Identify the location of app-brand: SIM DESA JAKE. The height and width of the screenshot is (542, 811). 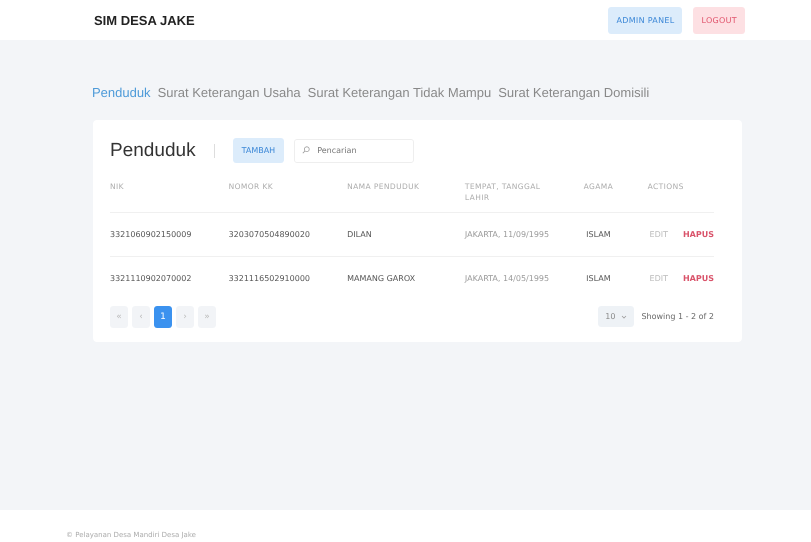
(144, 20).